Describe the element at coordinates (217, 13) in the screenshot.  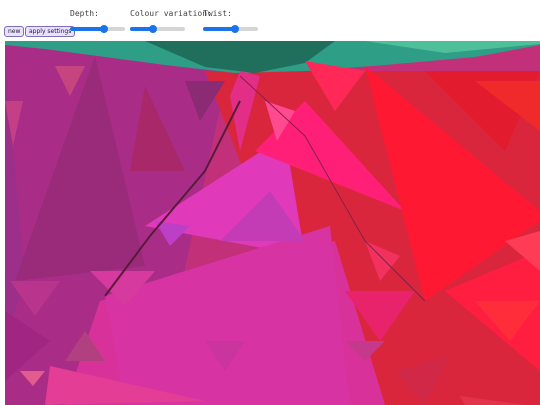
I see `twist-label: Twist:` at that location.